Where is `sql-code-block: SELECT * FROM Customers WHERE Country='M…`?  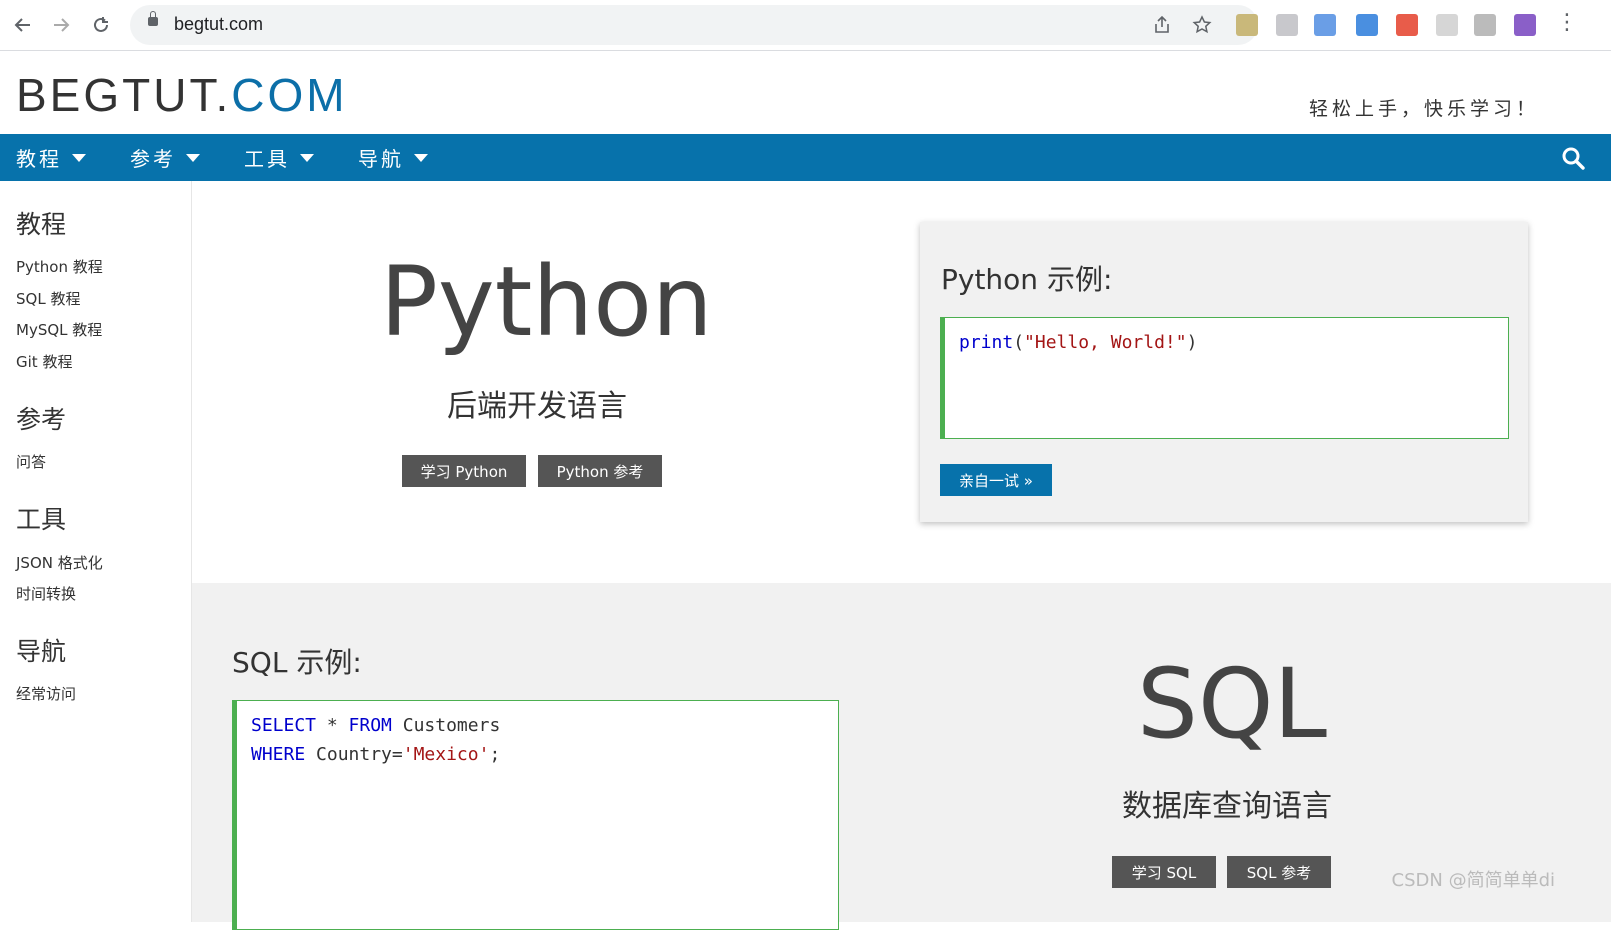
sql-code-block: SELECT * FROM Customers WHERE Country='M… is located at coordinates (535, 815).